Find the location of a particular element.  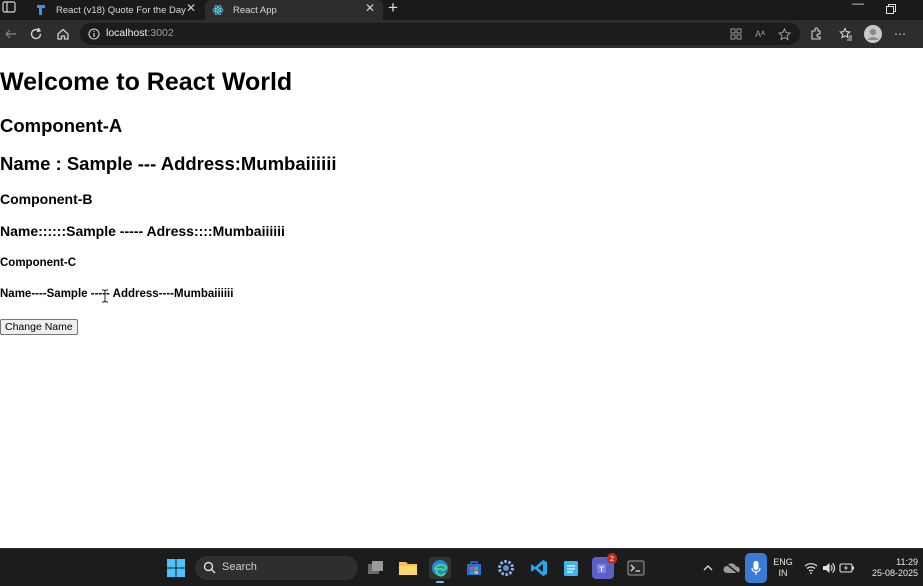

more-options-icon: ⋯ is located at coordinates (900, 34).